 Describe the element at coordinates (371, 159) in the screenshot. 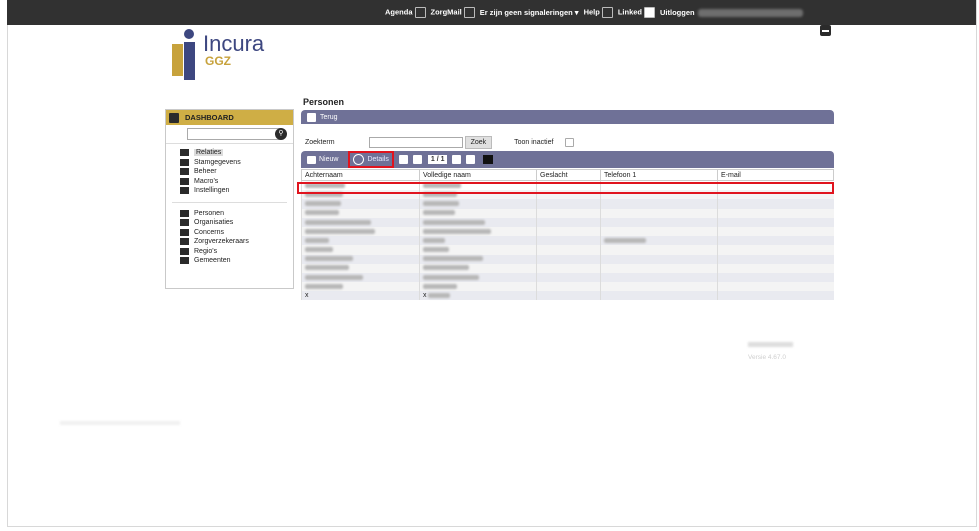

I see `details-button: Details` at that location.